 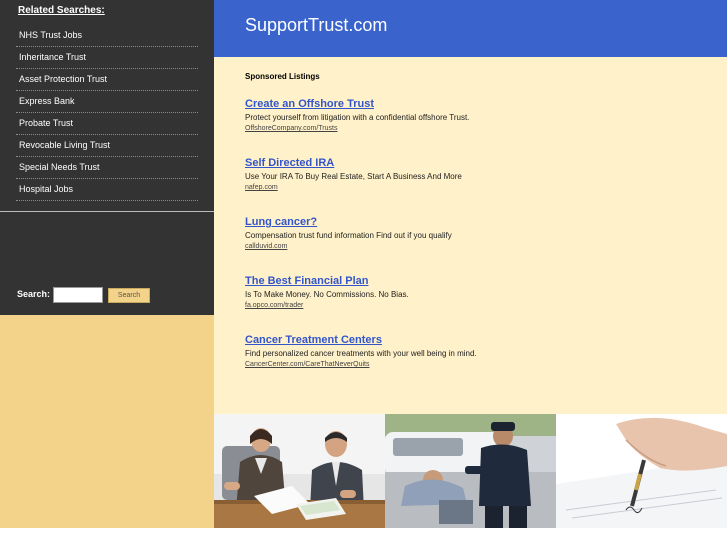 What do you see at coordinates (107, 102) in the screenshot?
I see `related-link-express-bank: Express Bank` at bounding box center [107, 102].